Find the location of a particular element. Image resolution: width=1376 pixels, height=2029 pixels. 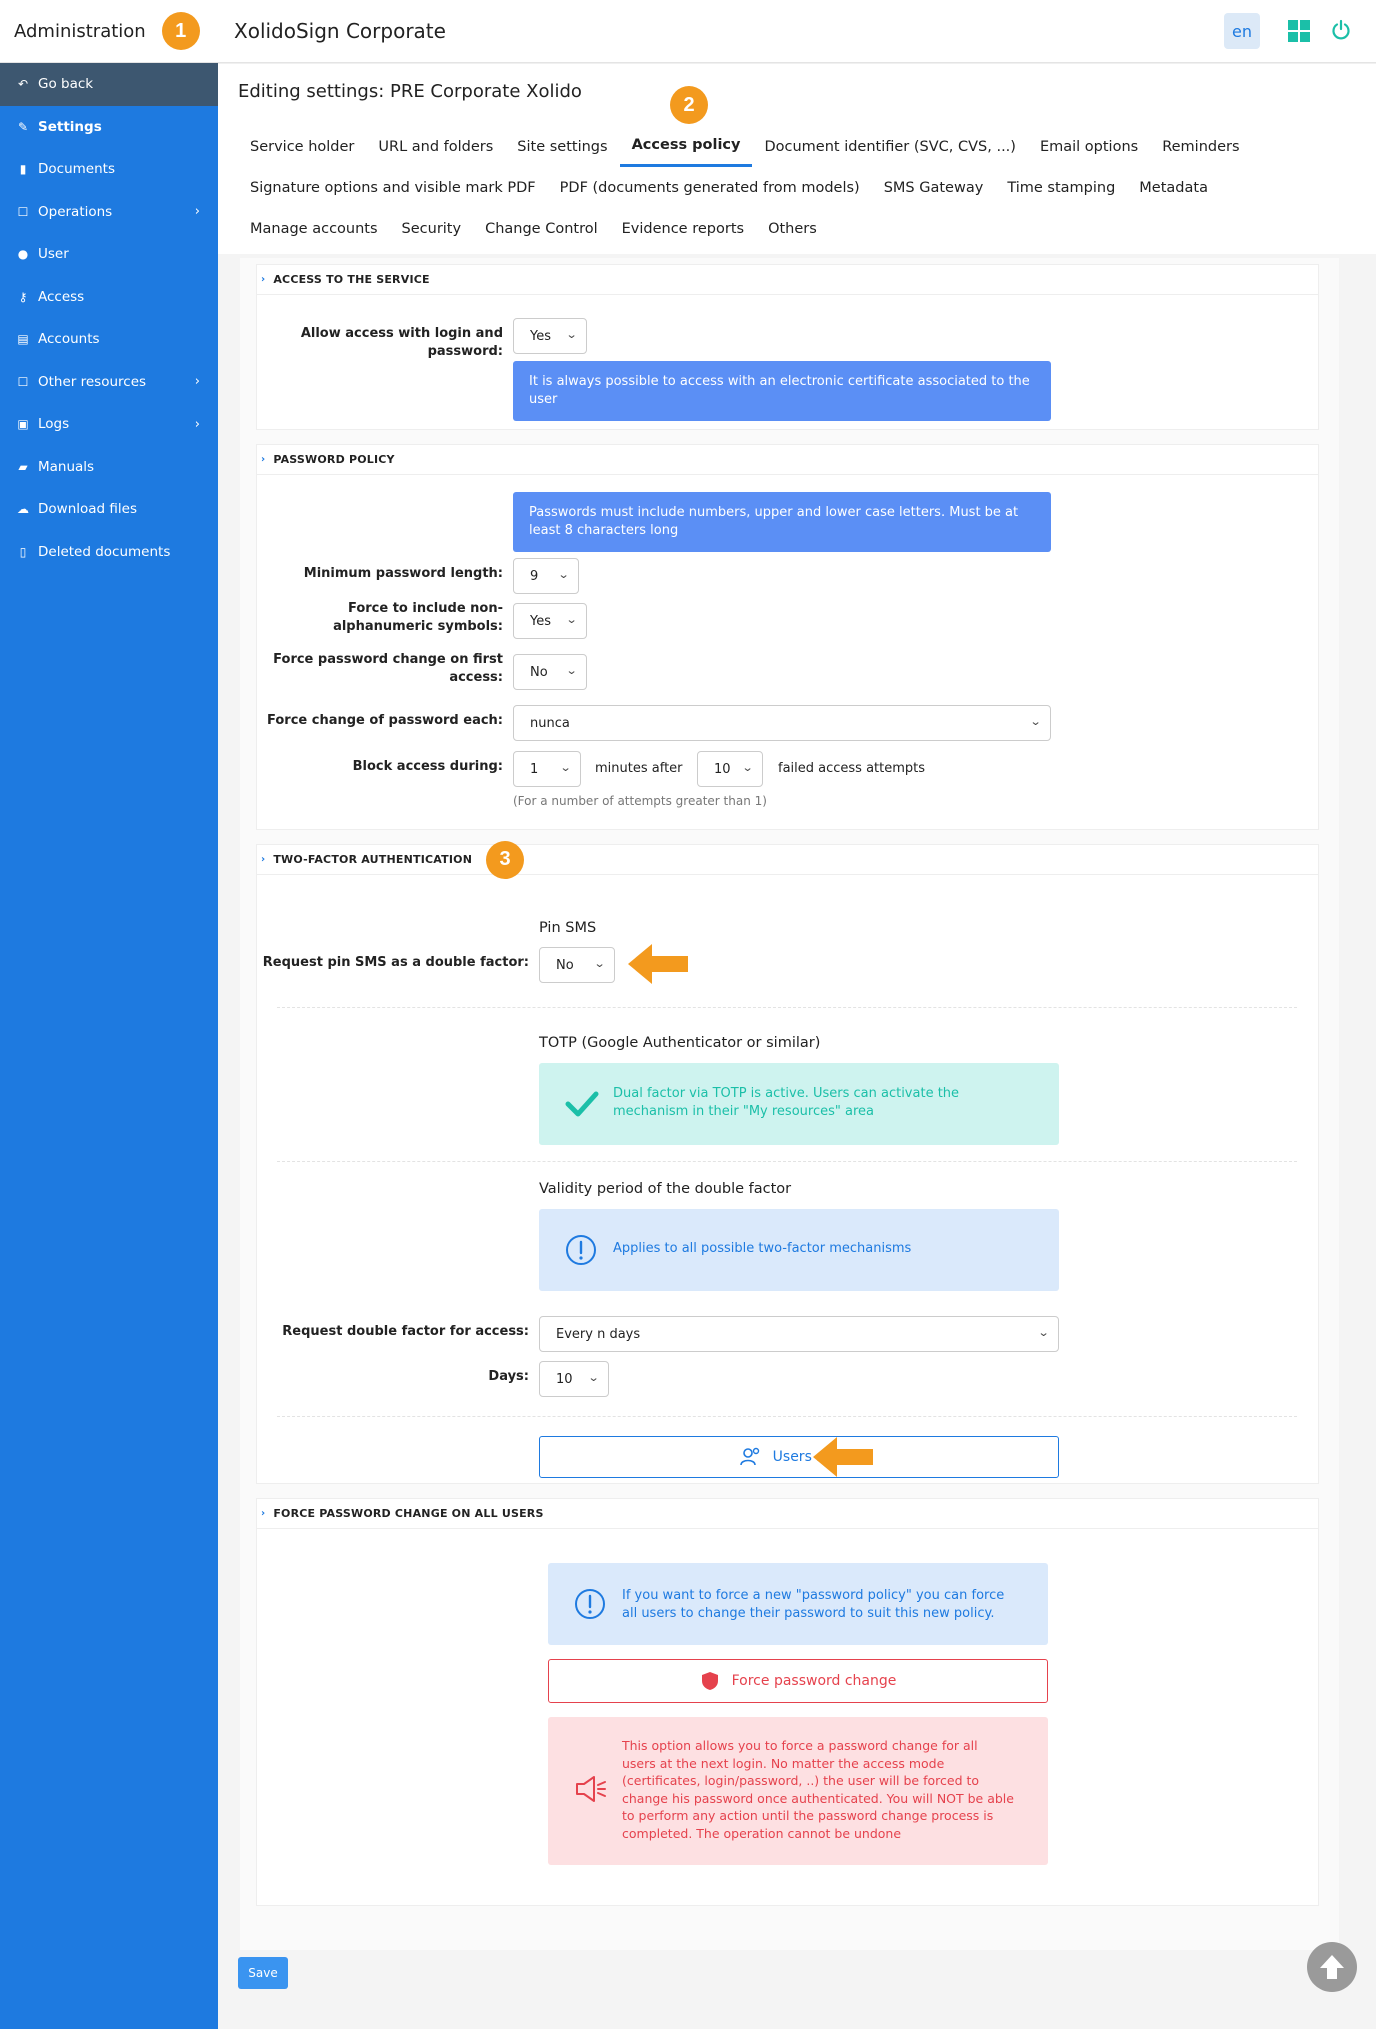

top-bar: XolidoSign Corporate en is located at coordinates (797, 31).